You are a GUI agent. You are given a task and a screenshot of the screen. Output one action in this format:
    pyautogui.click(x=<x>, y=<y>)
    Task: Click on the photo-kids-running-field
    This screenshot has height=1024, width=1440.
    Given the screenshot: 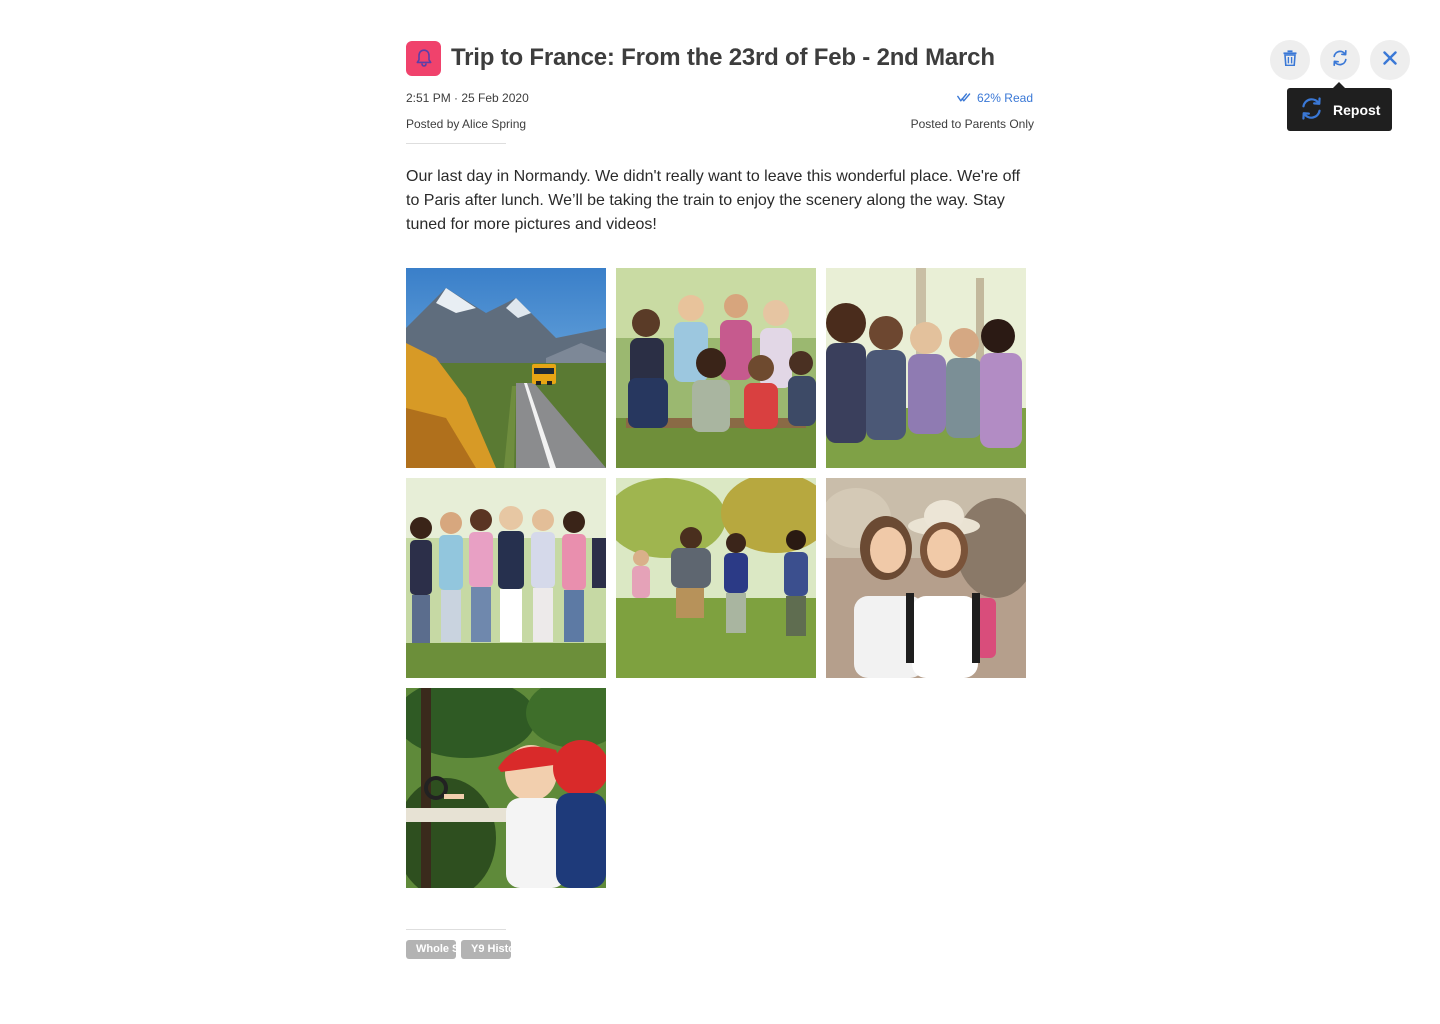 What is the action you would take?
    pyautogui.click(x=716, y=578)
    